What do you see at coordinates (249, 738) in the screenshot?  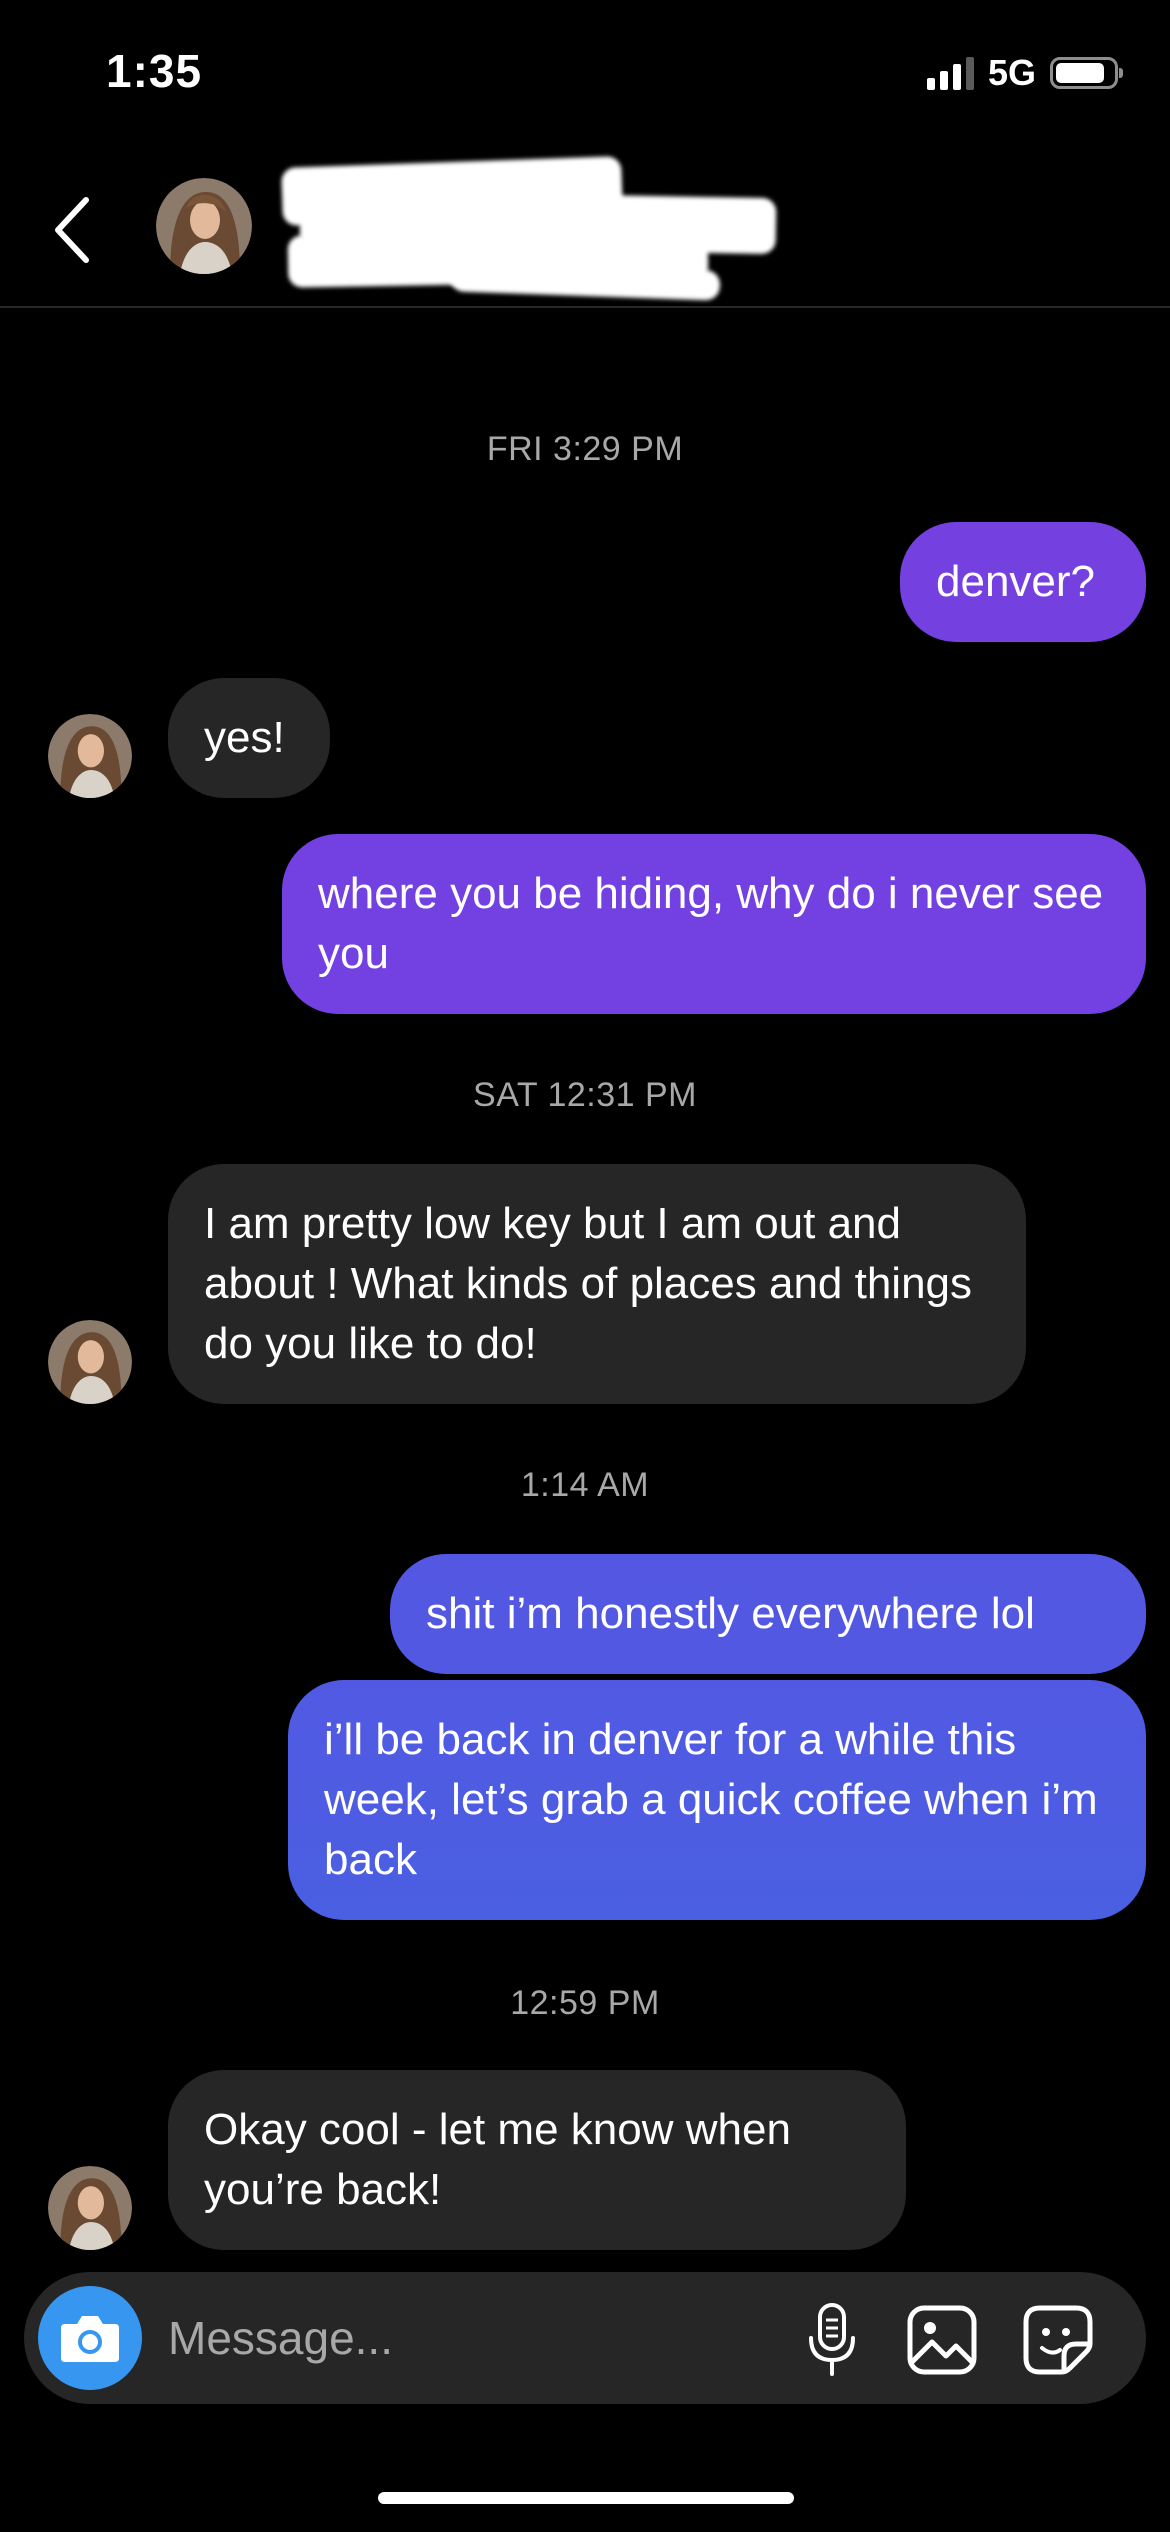 I see `incoming-message: yes!` at bounding box center [249, 738].